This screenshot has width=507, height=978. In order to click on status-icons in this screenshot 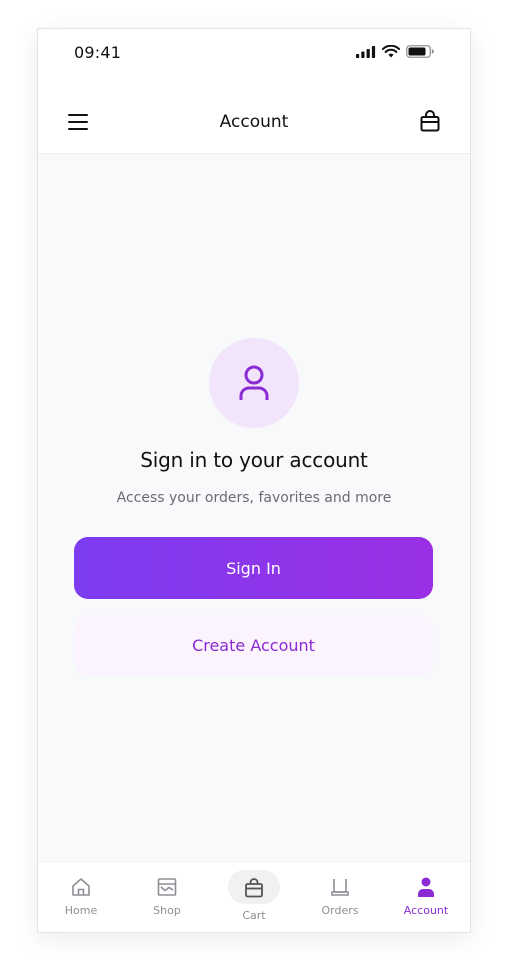, I will do `click(395, 51)`.